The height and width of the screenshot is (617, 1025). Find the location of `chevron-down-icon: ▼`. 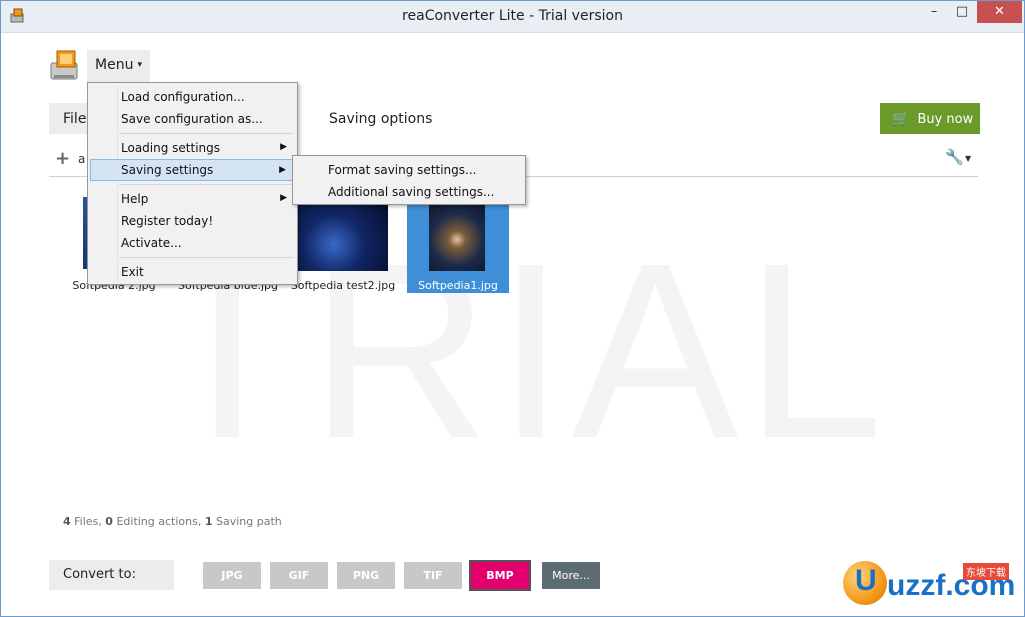

chevron-down-icon: ▼ is located at coordinates (968, 158).